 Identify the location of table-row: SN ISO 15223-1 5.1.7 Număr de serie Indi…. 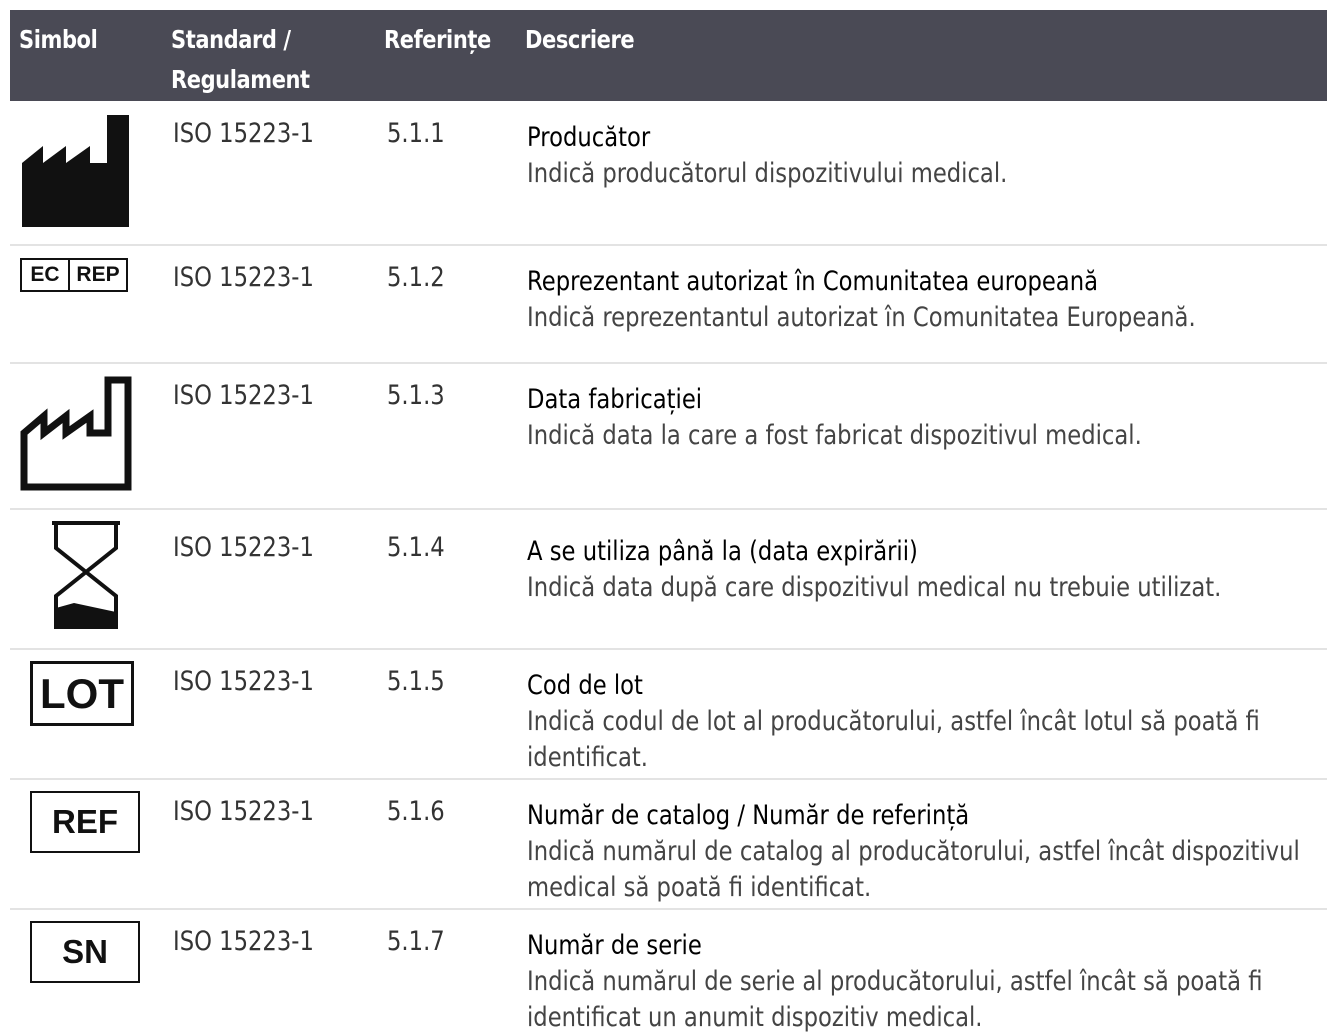
(668, 973).